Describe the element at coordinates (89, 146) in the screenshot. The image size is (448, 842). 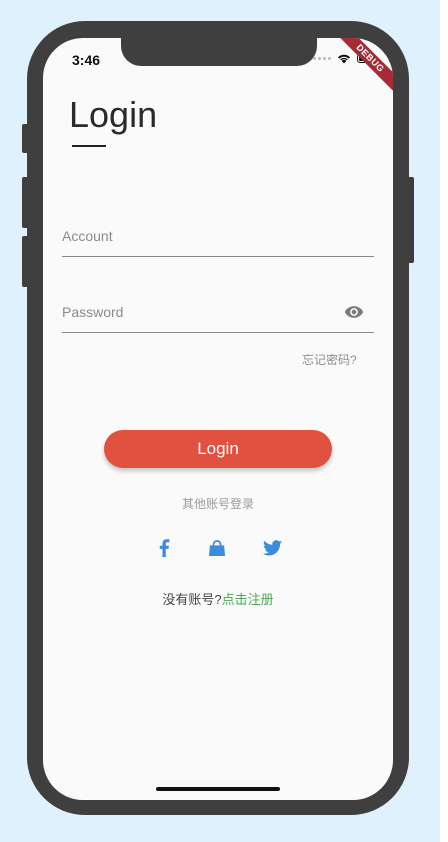
I see `title-underline` at that location.